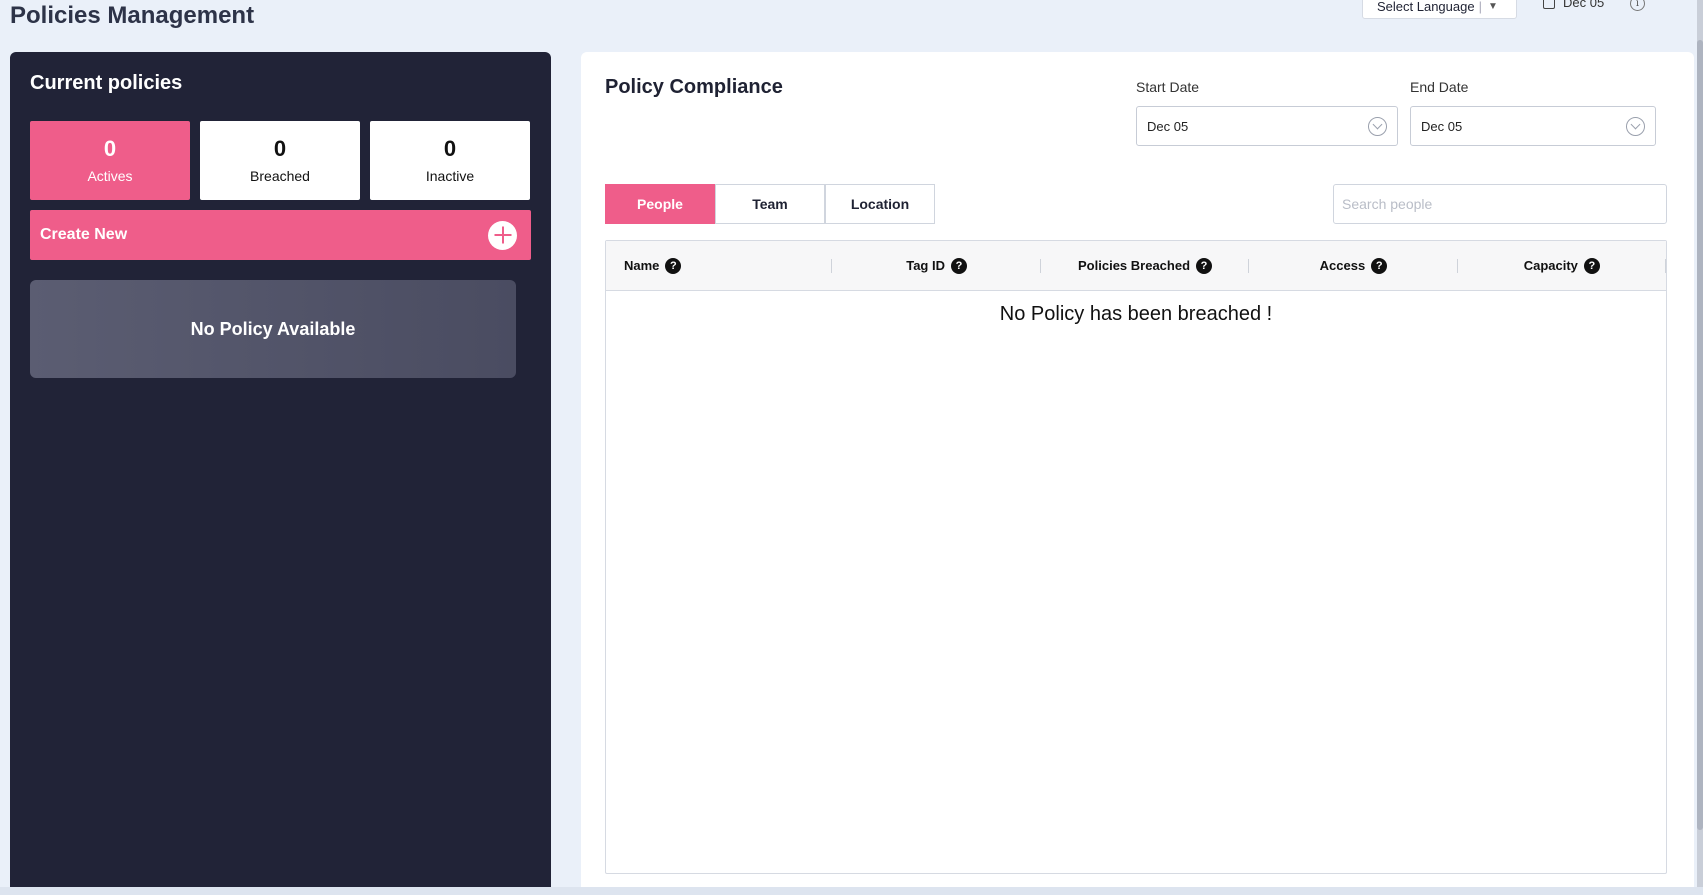 The height and width of the screenshot is (895, 1703). What do you see at coordinates (925, 265) in the screenshot?
I see `column-label: Tag ID` at bounding box center [925, 265].